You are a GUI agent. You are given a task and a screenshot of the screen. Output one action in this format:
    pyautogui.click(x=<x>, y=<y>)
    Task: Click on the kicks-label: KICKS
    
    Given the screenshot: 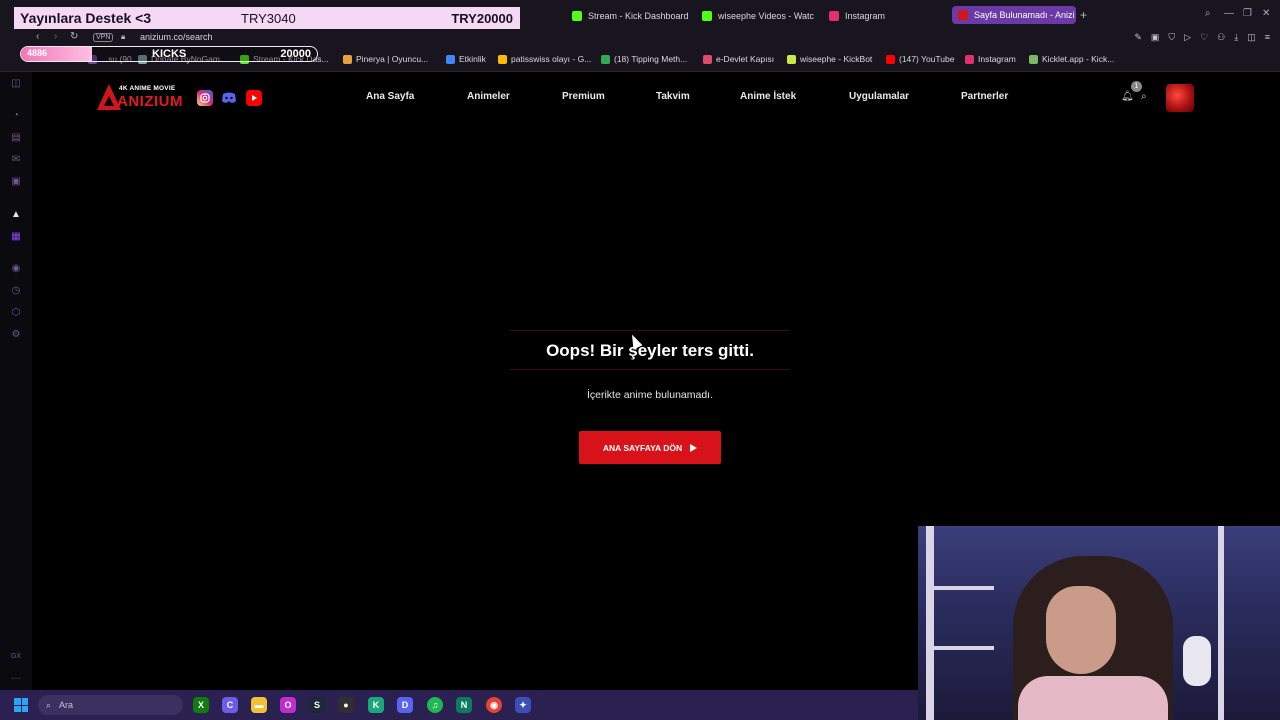 What is the action you would take?
    pyautogui.click(x=169, y=54)
    